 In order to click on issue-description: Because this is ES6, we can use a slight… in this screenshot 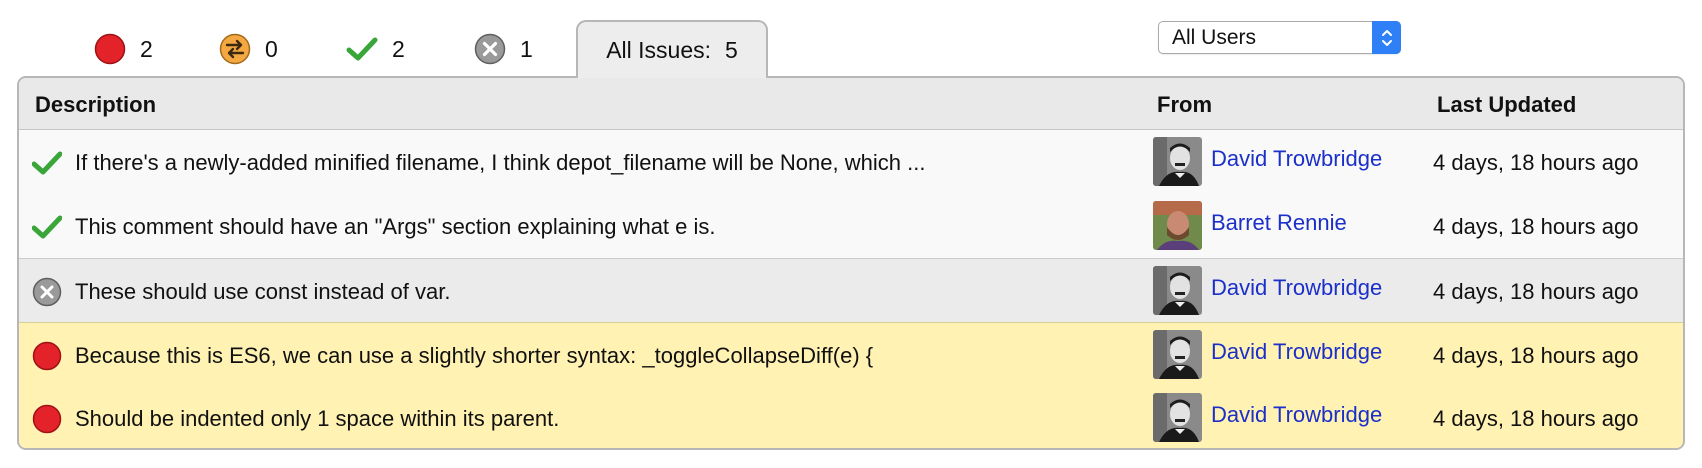, I will do `click(474, 355)`.